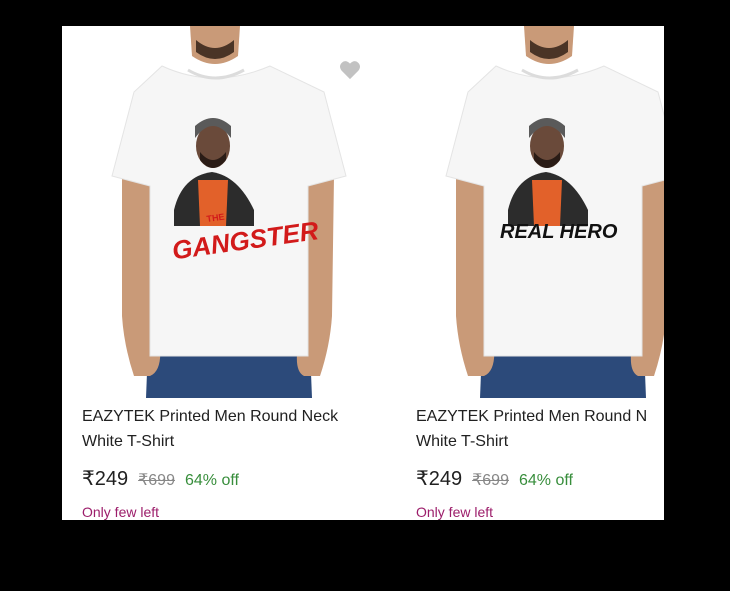 The image size is (730, 591). What do you see at coordinates (540, 416) in the screenshot?
I see `product-title-line-1: EAZYTEK Printed Men Round N` at bounding box center [540, 416].